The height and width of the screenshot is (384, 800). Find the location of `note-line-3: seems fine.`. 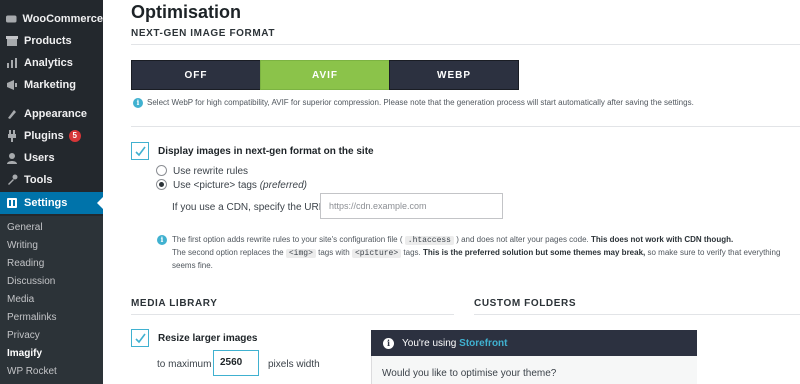

note-line-3: seems fine. is located at coordinates (192, 265).